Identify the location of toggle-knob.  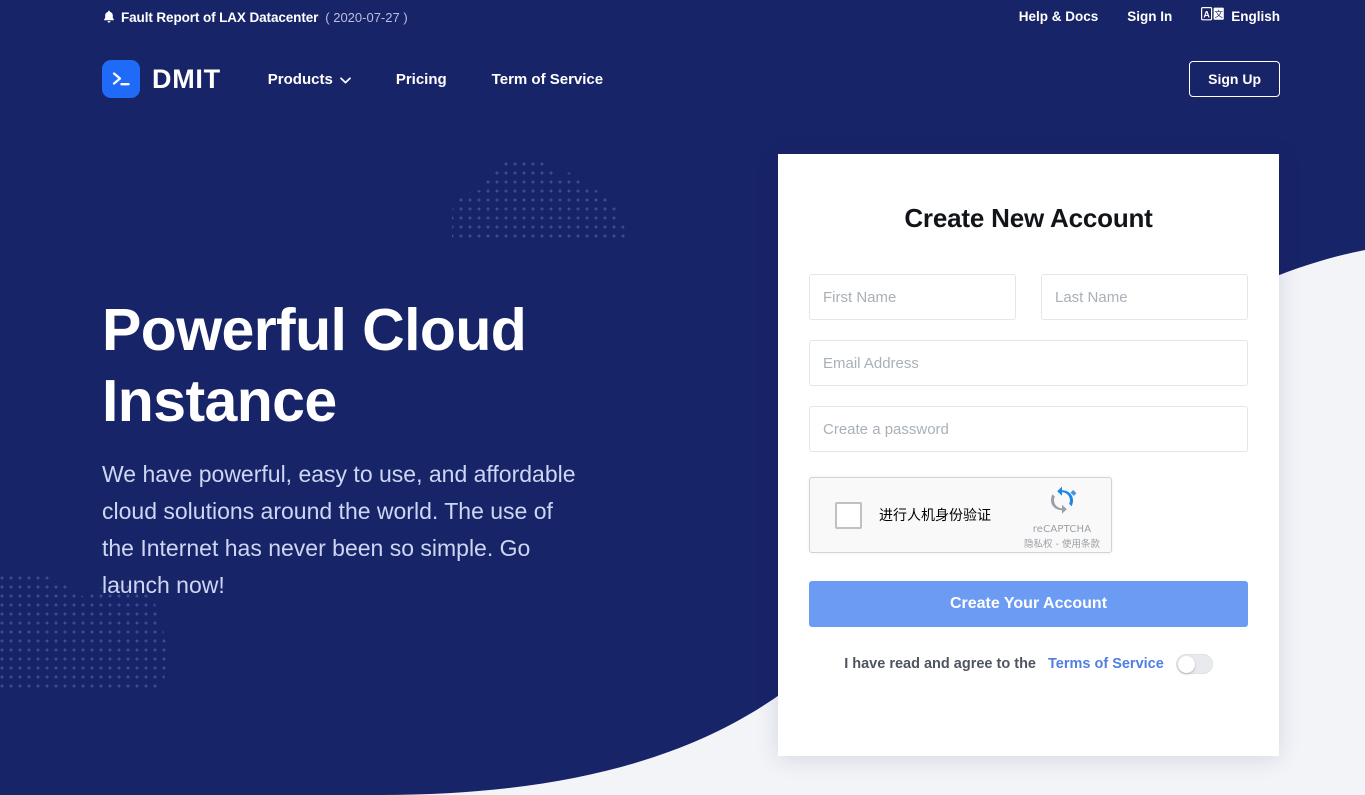
(1186, 664).